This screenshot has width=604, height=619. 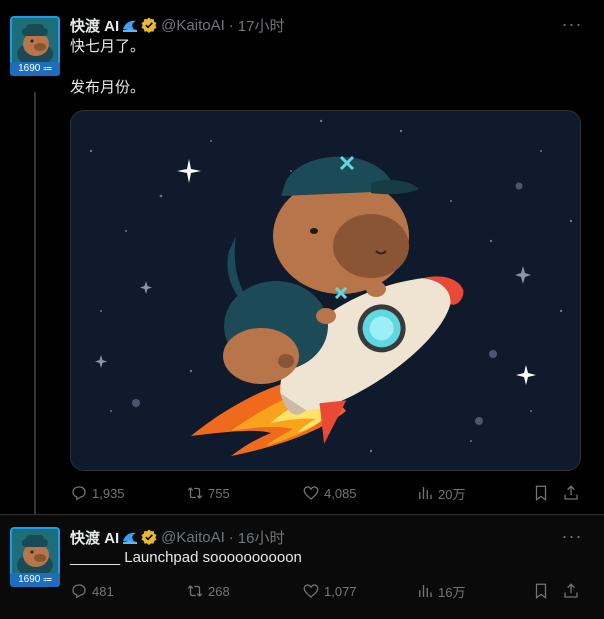 I want to click on timestamp: 16小时, so click(x=261, y=537).